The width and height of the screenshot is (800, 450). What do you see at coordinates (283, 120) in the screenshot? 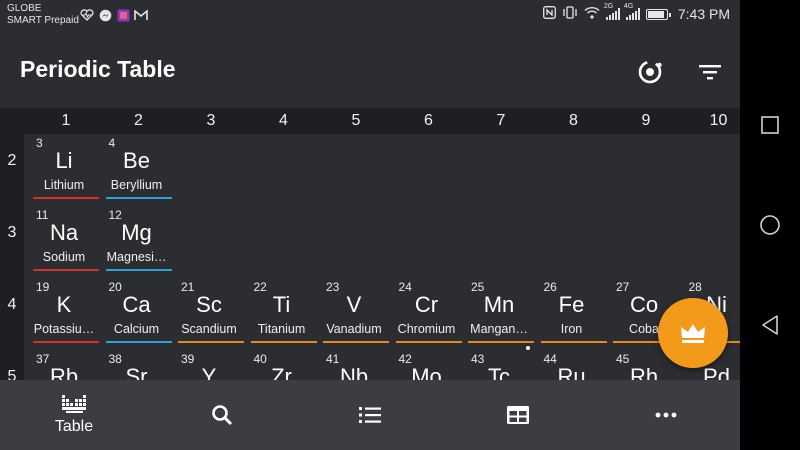
I see `column-number: 4` at bounding box center [283, 120].